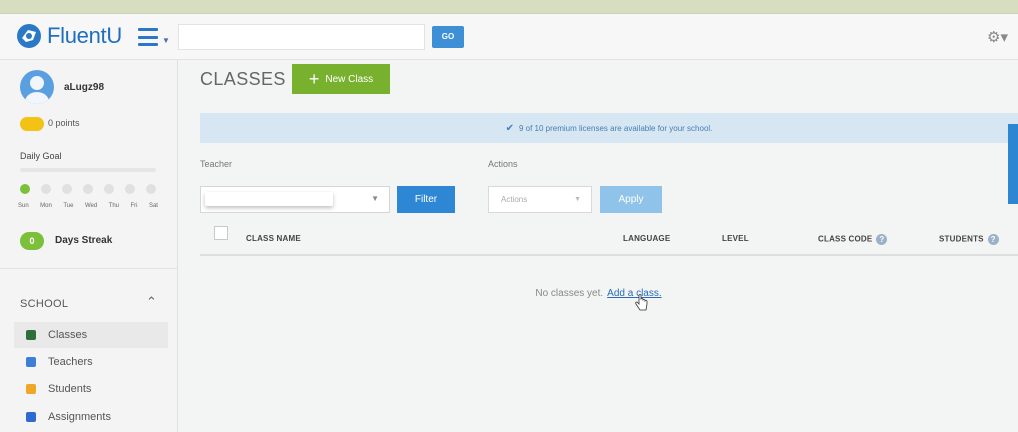  Describe the element at coordinates (23, 206) in the screenshot. I see `day-label: Sun` at that location.